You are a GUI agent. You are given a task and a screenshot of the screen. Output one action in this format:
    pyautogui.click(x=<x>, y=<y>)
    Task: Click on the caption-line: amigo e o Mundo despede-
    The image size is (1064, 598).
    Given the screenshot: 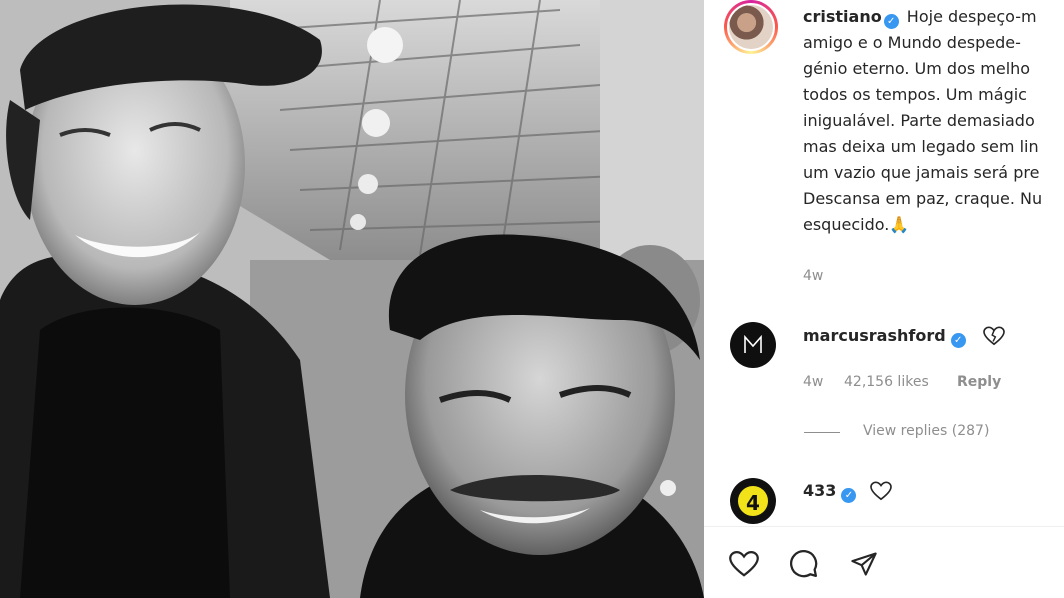 What is the action you would take?
    pyautogui.click(x=912, y=42)
    